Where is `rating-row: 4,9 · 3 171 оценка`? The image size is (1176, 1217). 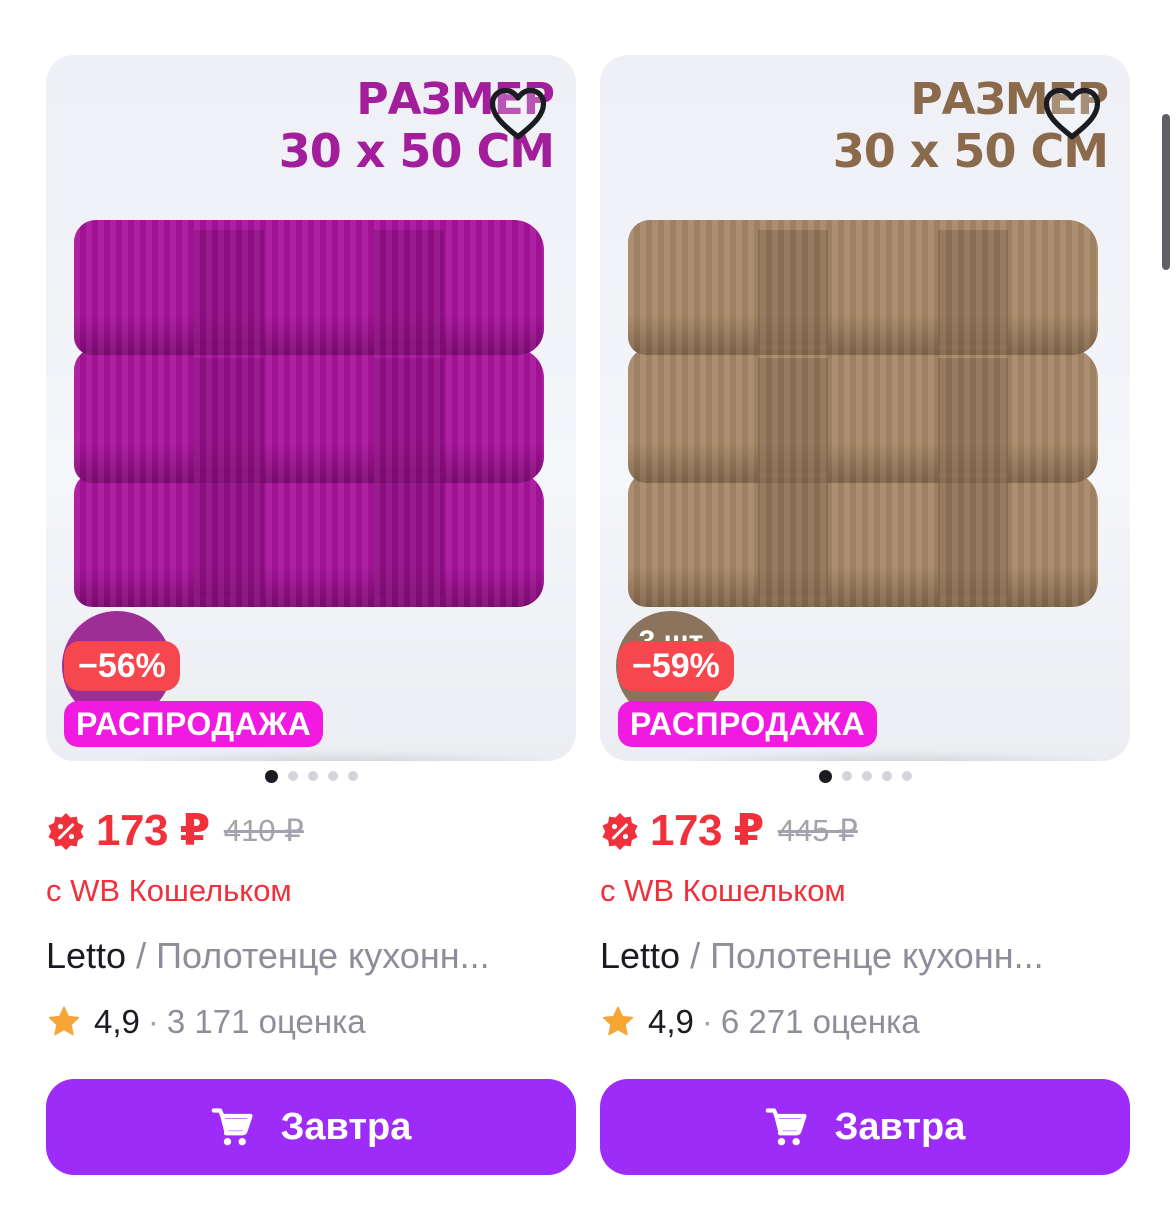
rating-row: 4,9 · 3 171 оценка is located at coordinates (206, 1022).